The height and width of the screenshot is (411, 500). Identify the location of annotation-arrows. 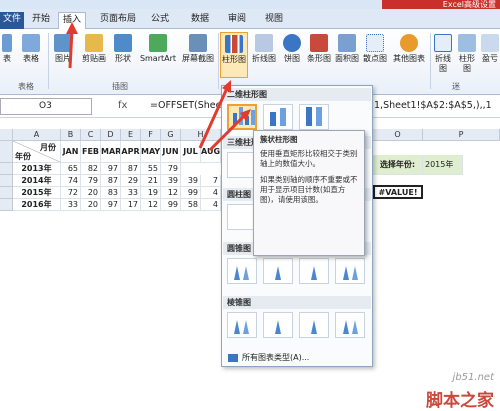
(158, 87).